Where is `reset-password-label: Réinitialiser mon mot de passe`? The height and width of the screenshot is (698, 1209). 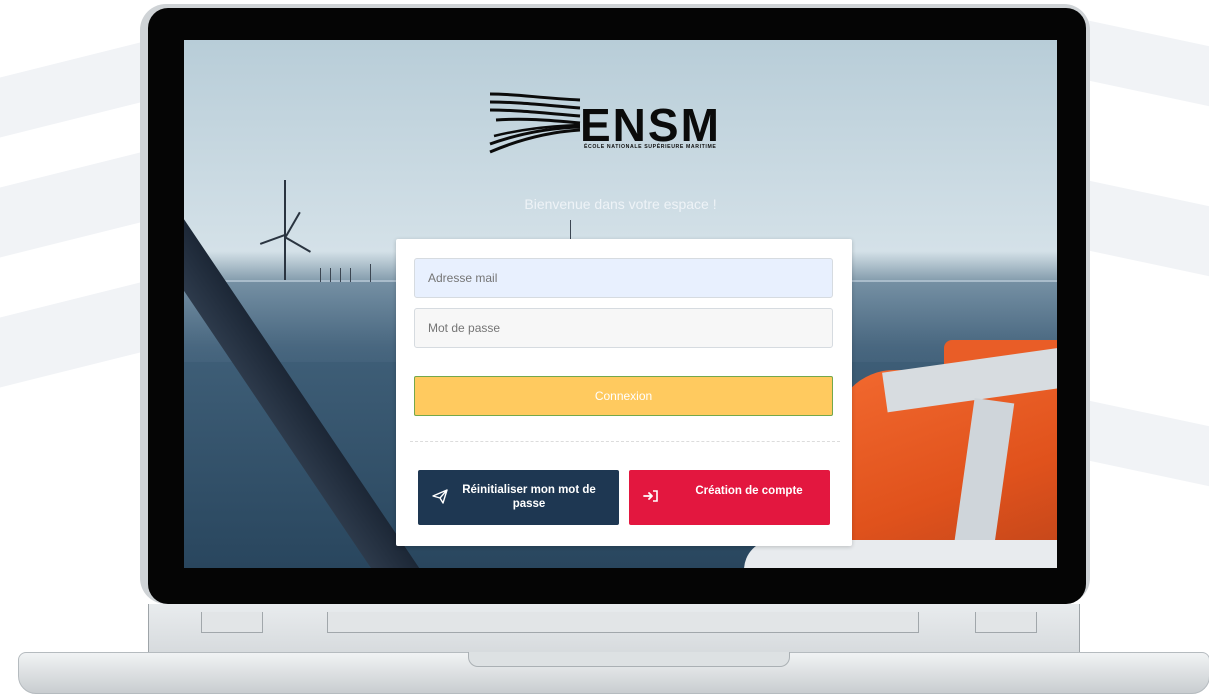
reset-password-label: Réinitialiser mon mot de passe is located at coordinates (529, 497).